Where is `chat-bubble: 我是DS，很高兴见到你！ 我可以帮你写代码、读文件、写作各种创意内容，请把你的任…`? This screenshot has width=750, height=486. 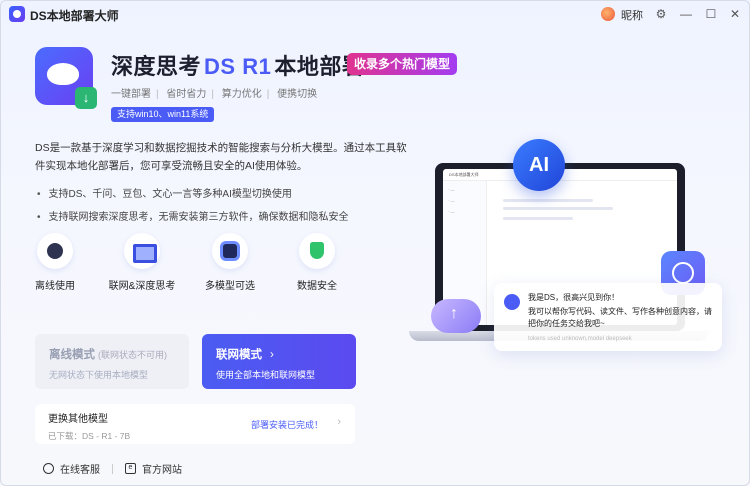 chat-bubble: 我是DS，很高兴见到你！ 我可以帮你写代码、读文件、写作各种创意内容，请把你的任… is located at coordinates (608, 317).